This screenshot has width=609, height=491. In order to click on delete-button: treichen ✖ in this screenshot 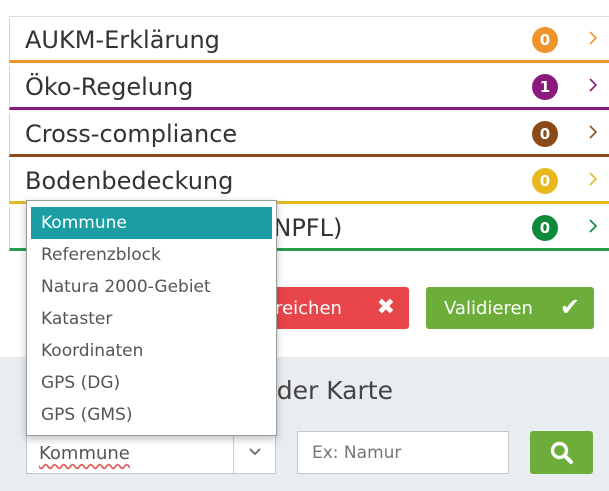, I will do `click(336, 308)`.